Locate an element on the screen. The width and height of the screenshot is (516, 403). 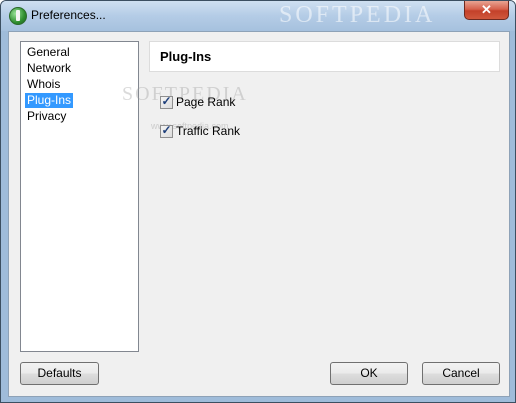
nav-item-whois: Whois is located at coordinates (43, 84).